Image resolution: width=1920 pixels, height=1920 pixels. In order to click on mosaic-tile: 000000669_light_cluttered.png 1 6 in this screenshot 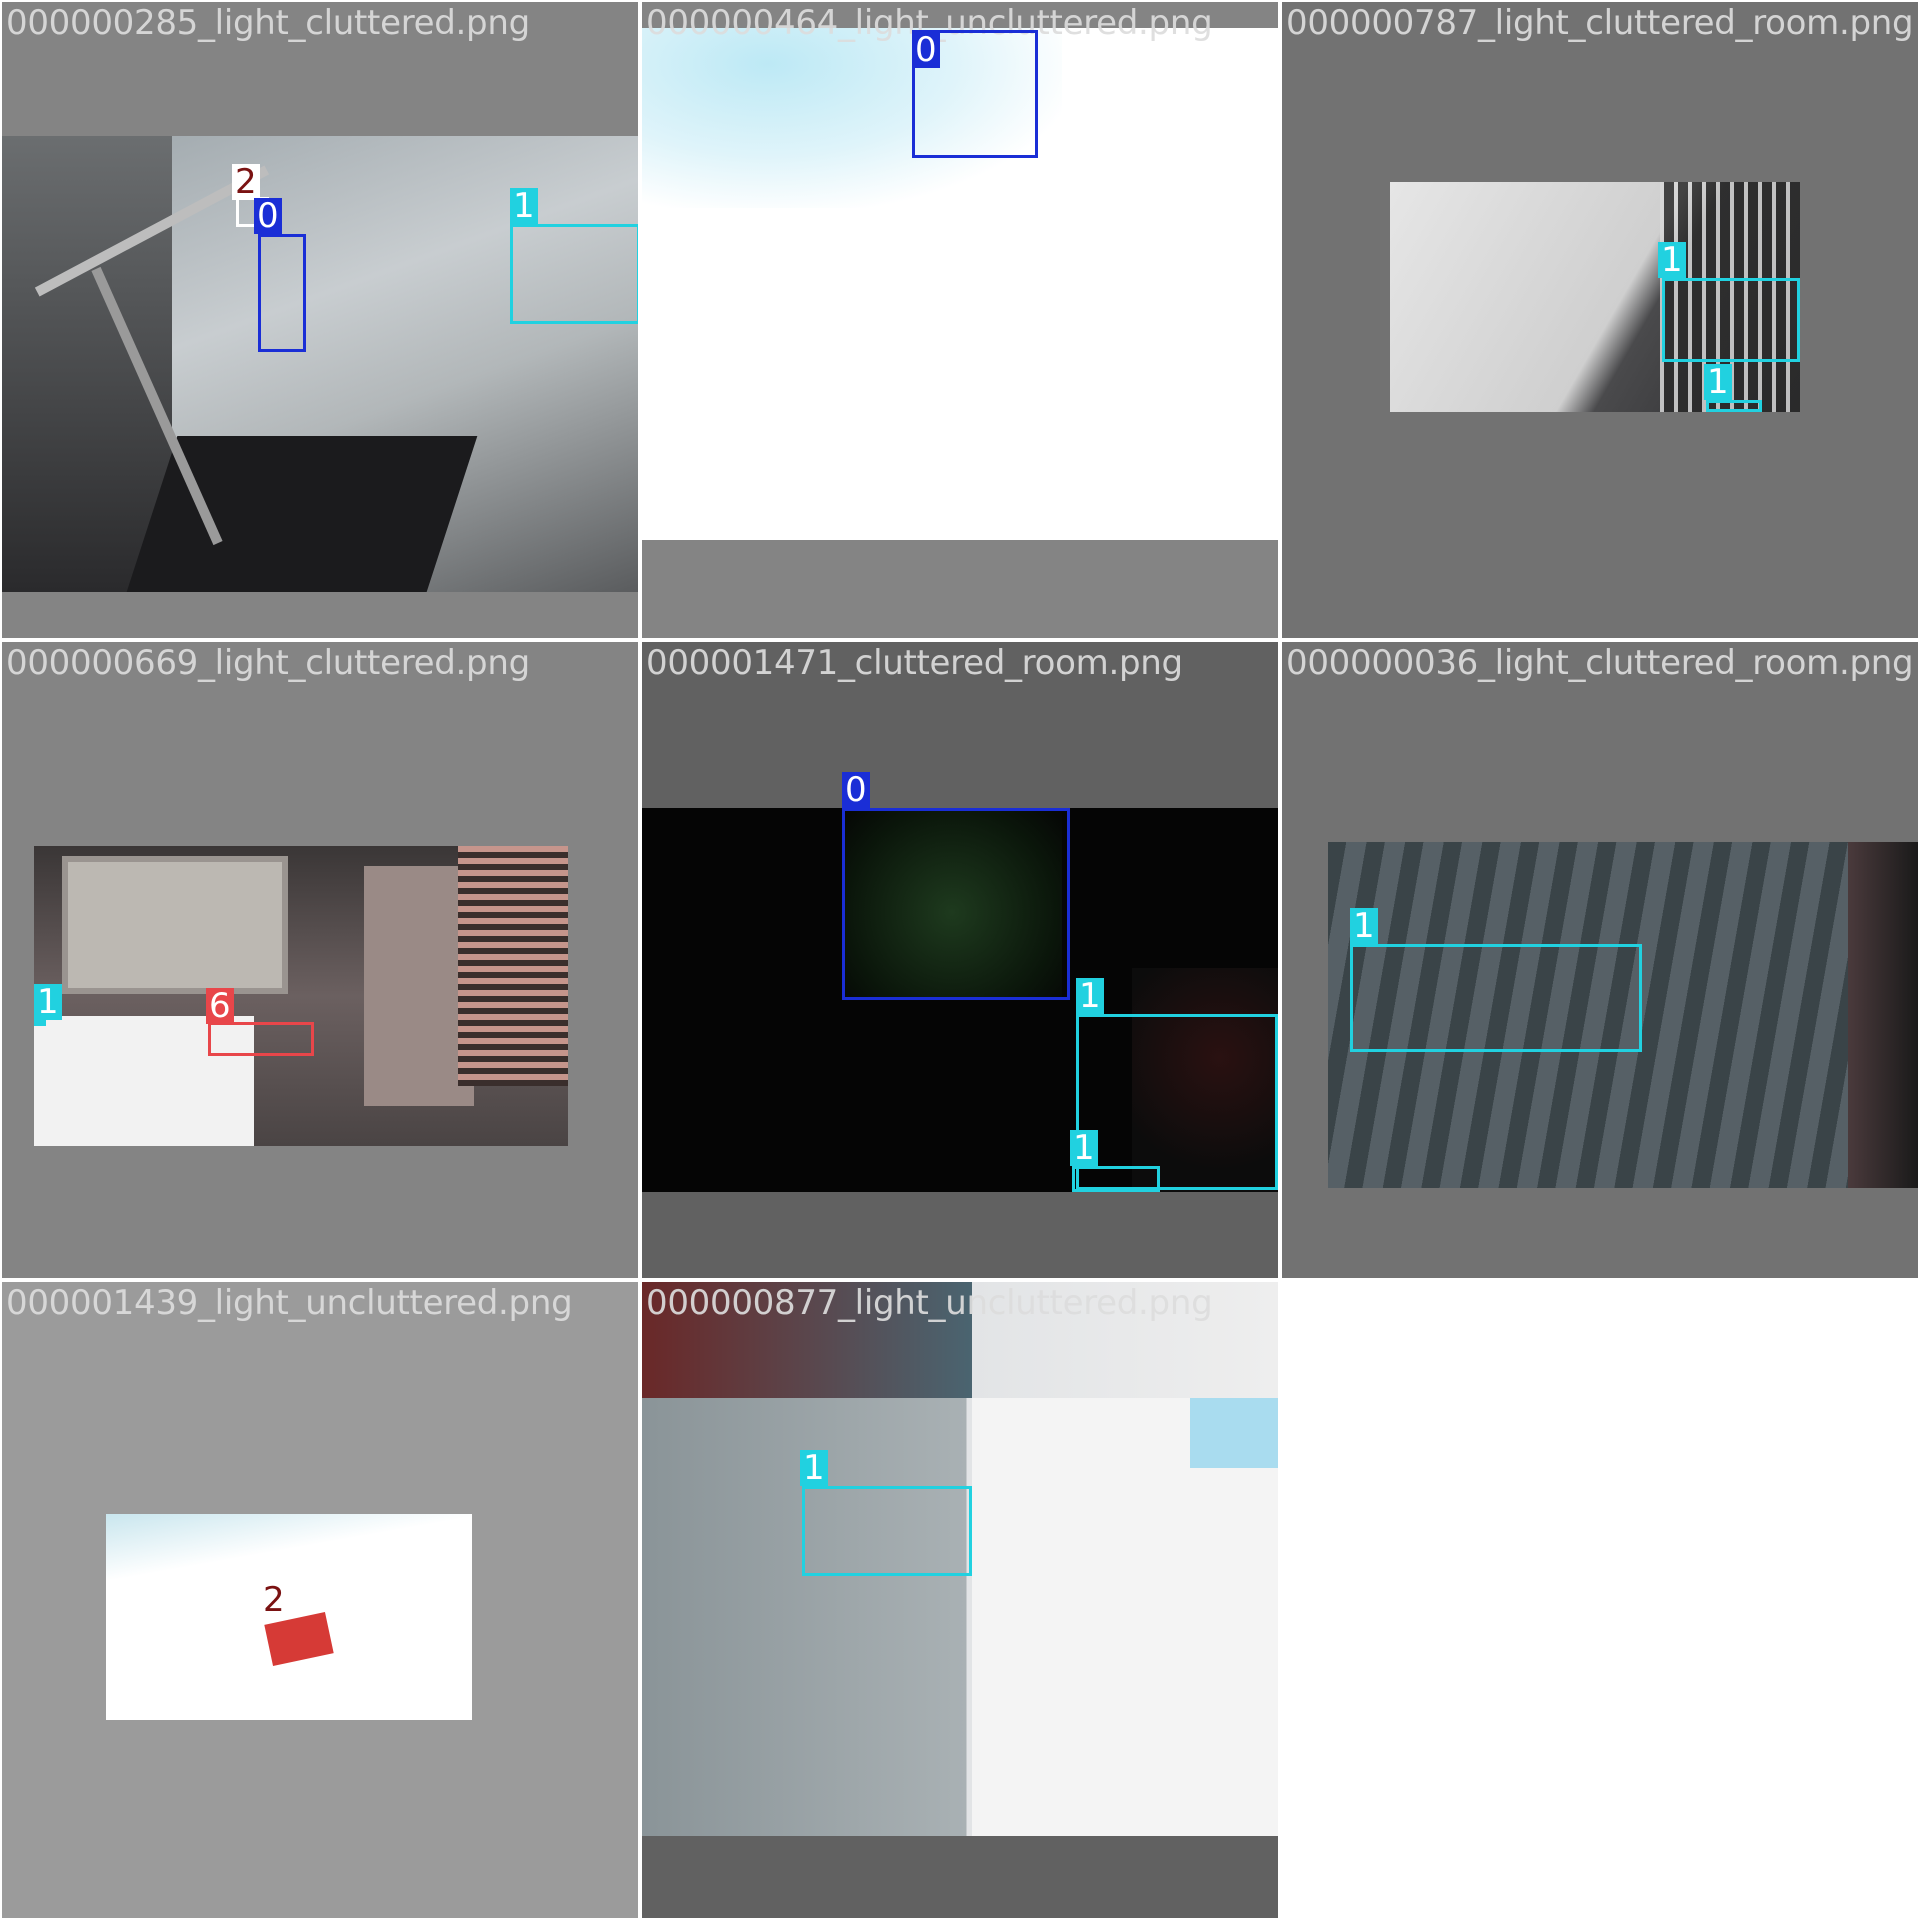, I will do `click(320, 960)`.